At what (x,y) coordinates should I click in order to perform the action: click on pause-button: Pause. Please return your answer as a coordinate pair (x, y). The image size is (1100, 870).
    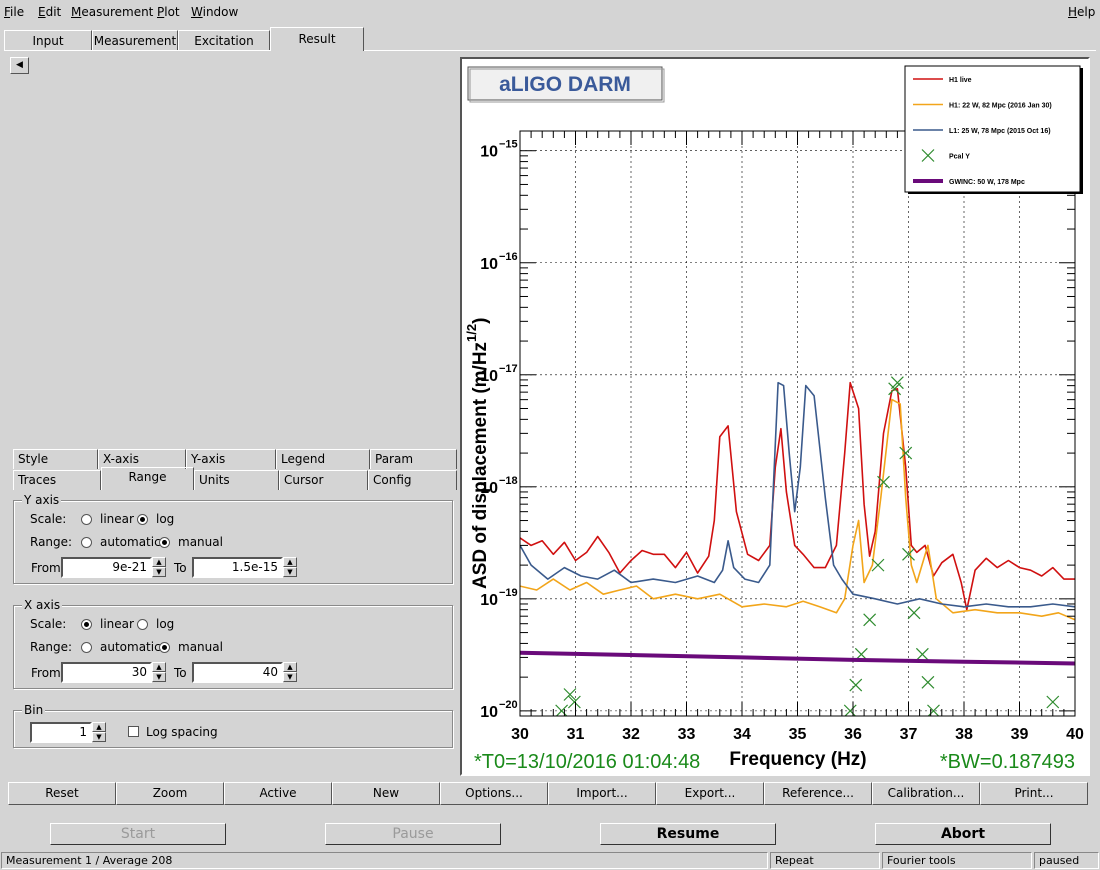
    Looking at the image, I should click on (413, 834).